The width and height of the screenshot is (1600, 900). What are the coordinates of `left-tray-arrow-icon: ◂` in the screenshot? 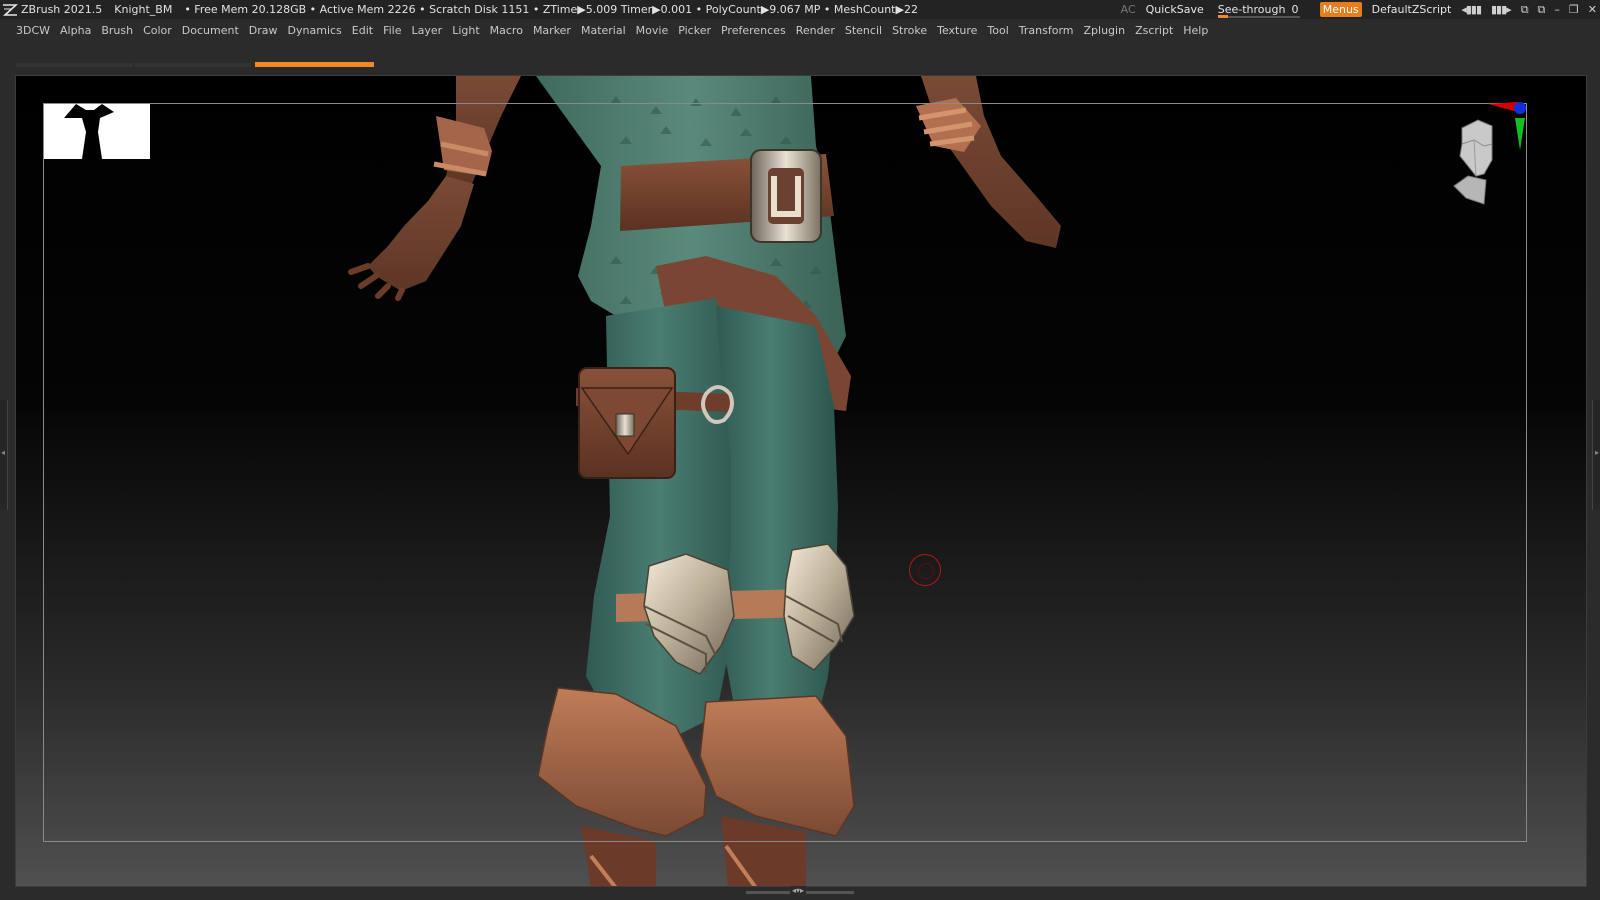 It's located at (3, 452).